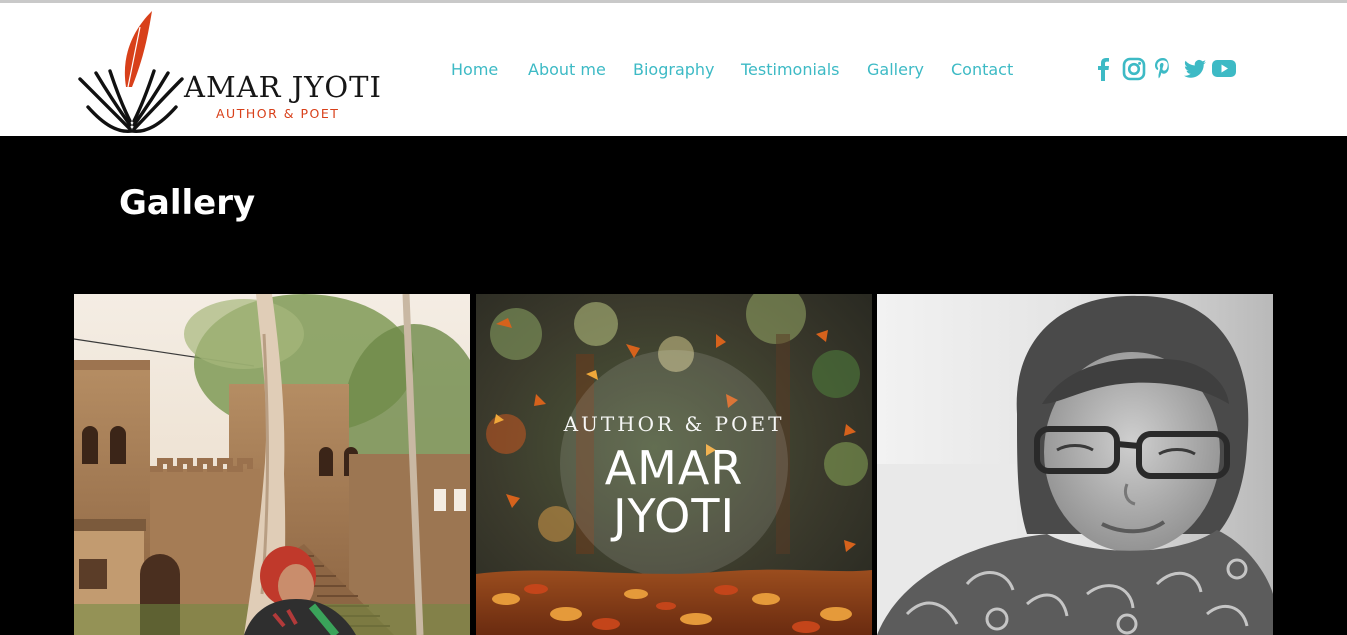 This screenshot has height=635, width=1347. Describe the element at coordinates (1195, 69) in the screenshot. I see `twitter-icon` at that location.